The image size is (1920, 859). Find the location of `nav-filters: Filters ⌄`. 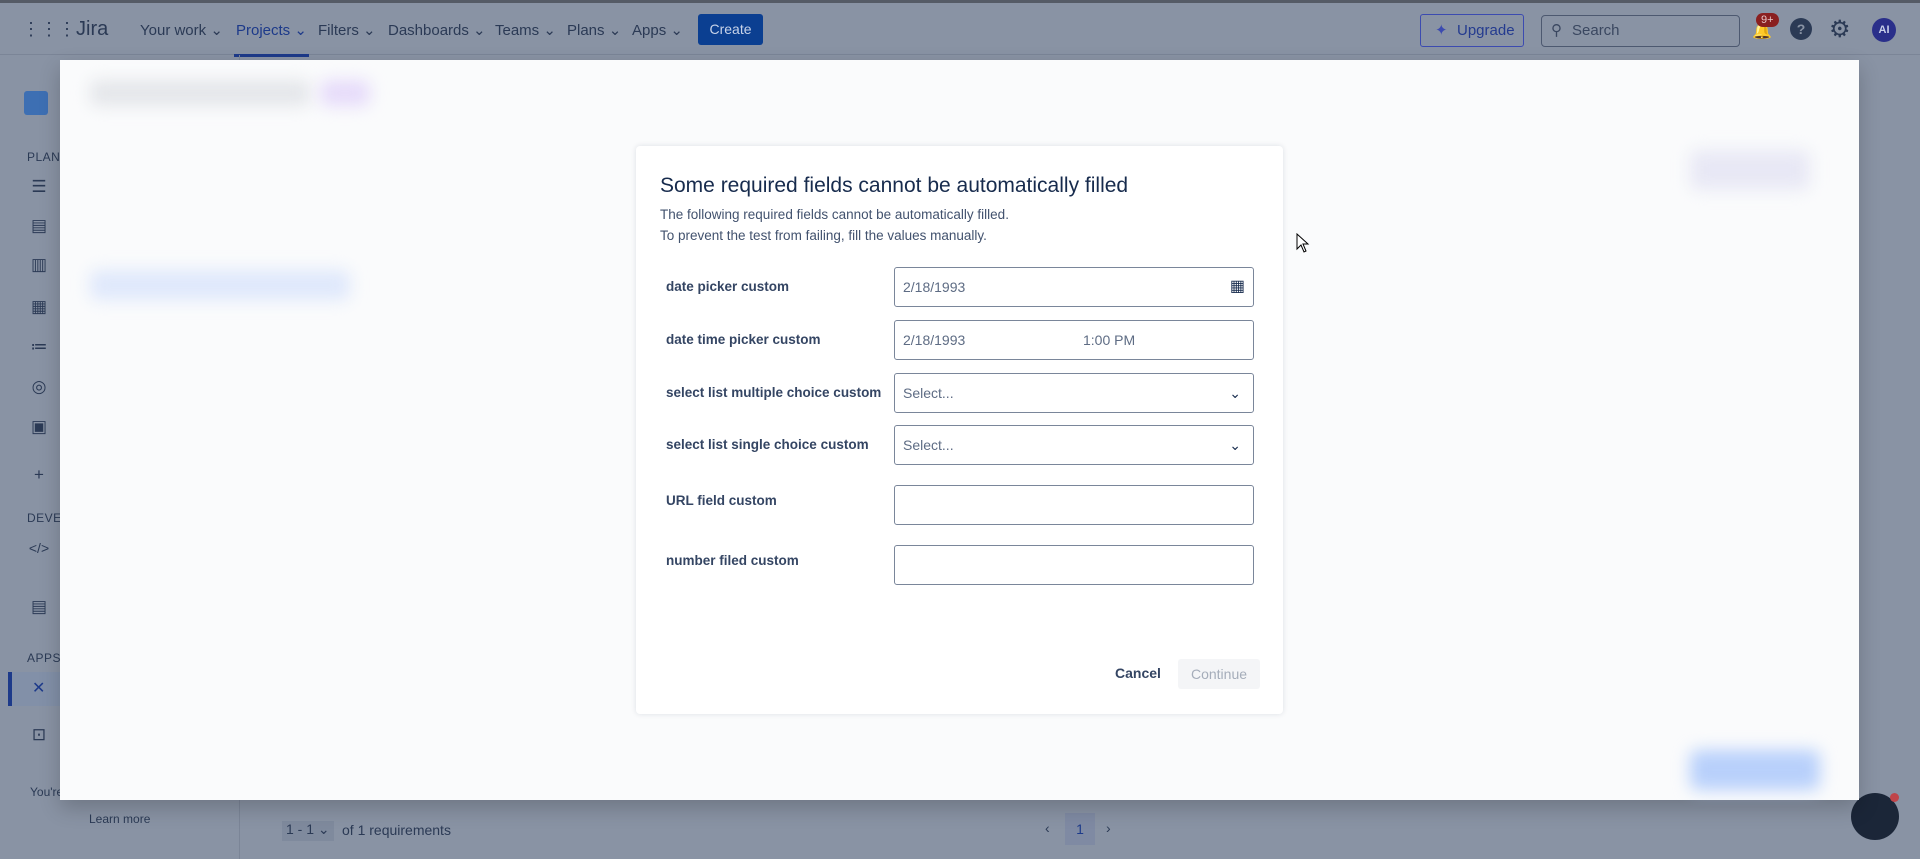

nav-filters: Filters ⌄ is located at coordinates (347, 30).